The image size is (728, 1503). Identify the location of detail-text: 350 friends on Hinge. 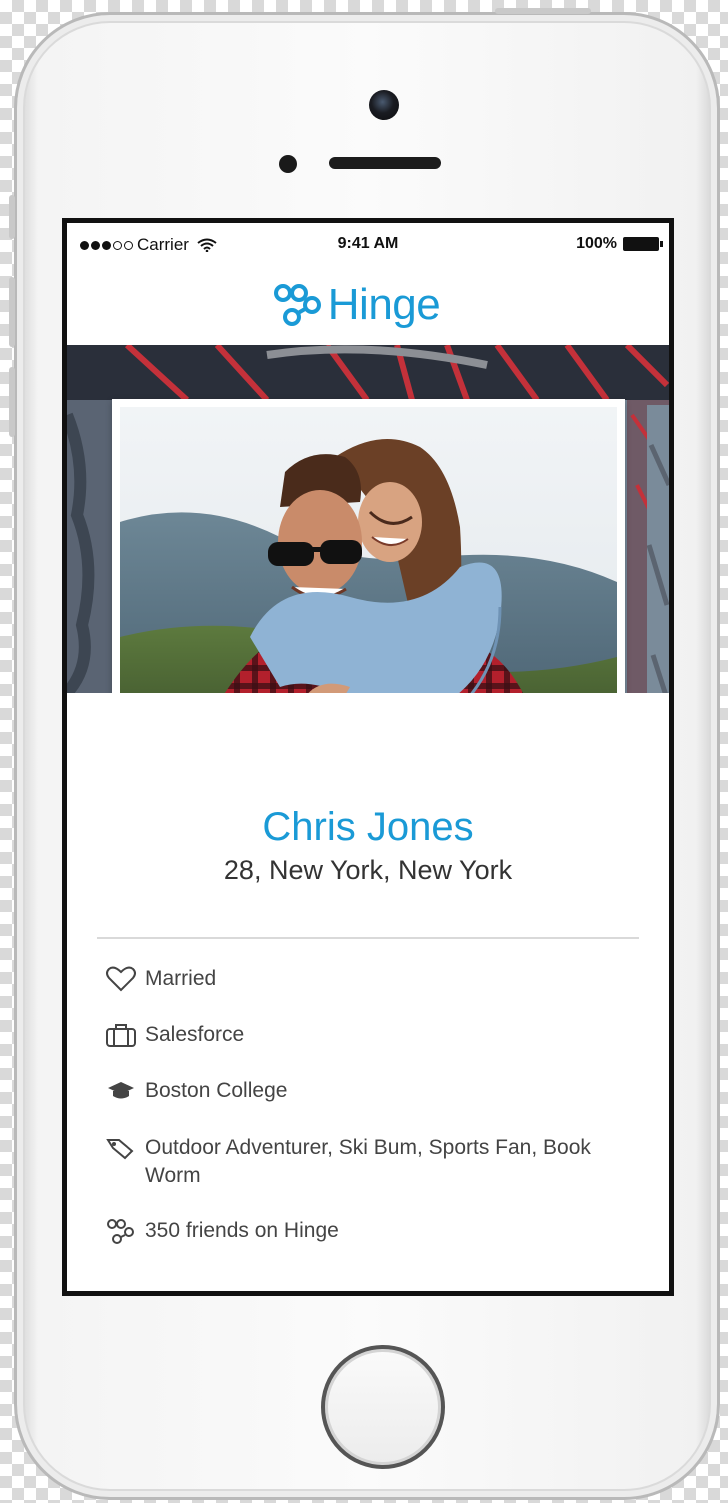
(242, 1230).